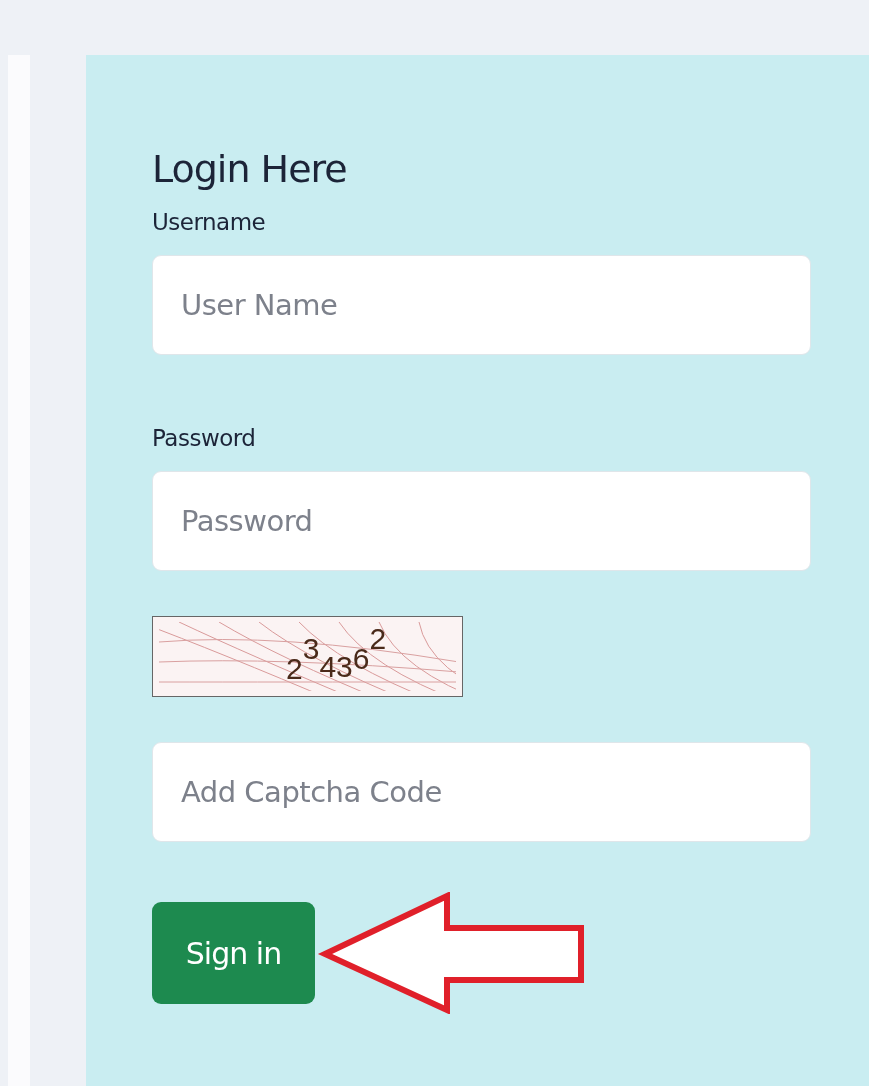 The width and height of the screenshot is (869, 1086). Describe the element at coordinates (481, 521) in the screenshot. I see `input-field: Password` at that location.